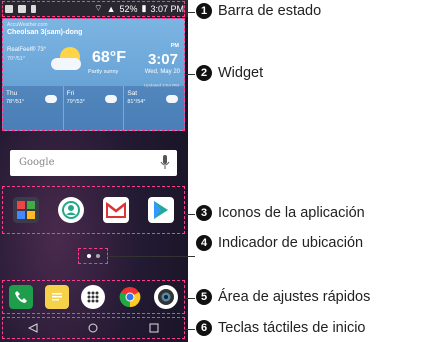 Image resolution: width=429 pixels, height=342 pixels. I want to click on back-icon, so click(33, 328).